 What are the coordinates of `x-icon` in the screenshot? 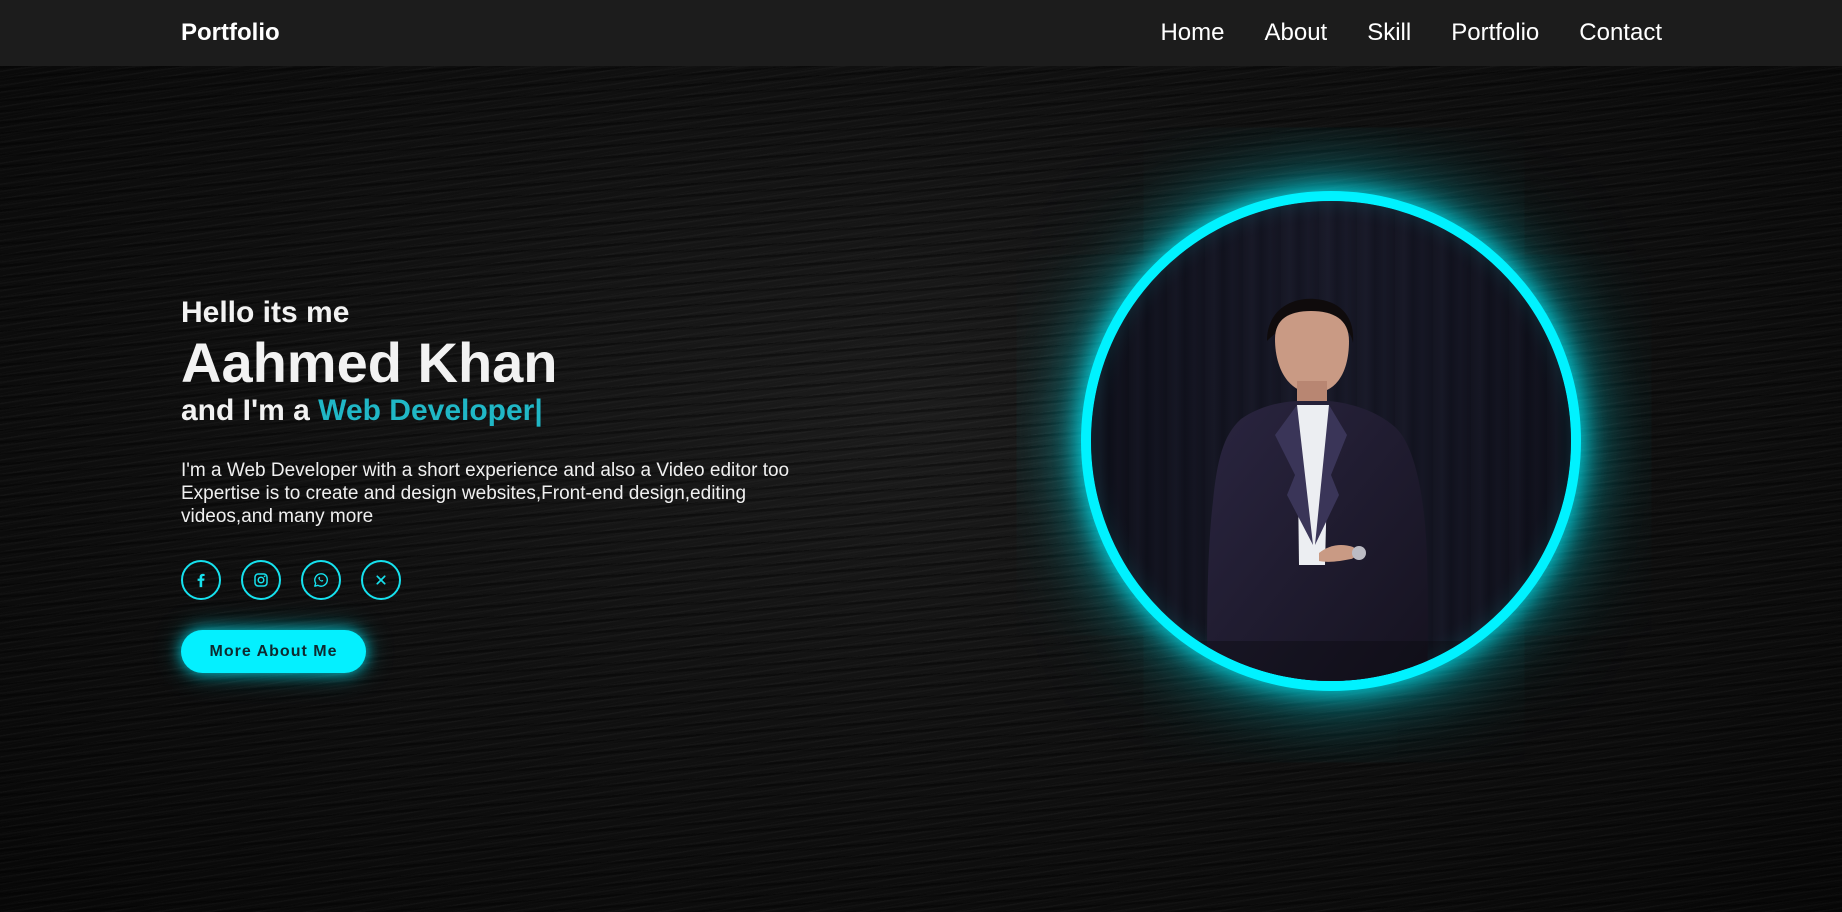 It's located at (381, 580).